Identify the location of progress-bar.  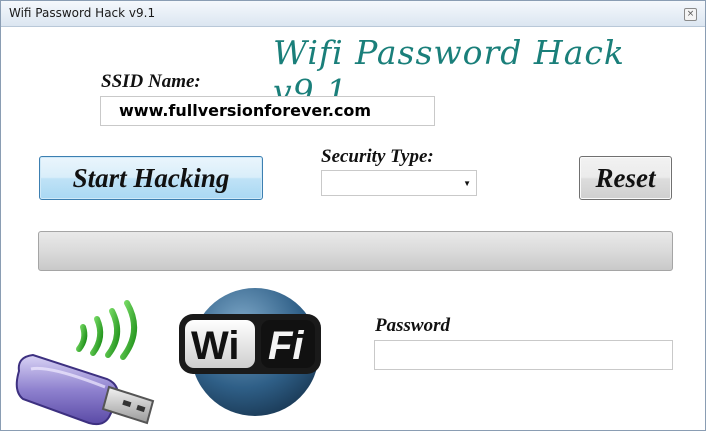
(355, 251).